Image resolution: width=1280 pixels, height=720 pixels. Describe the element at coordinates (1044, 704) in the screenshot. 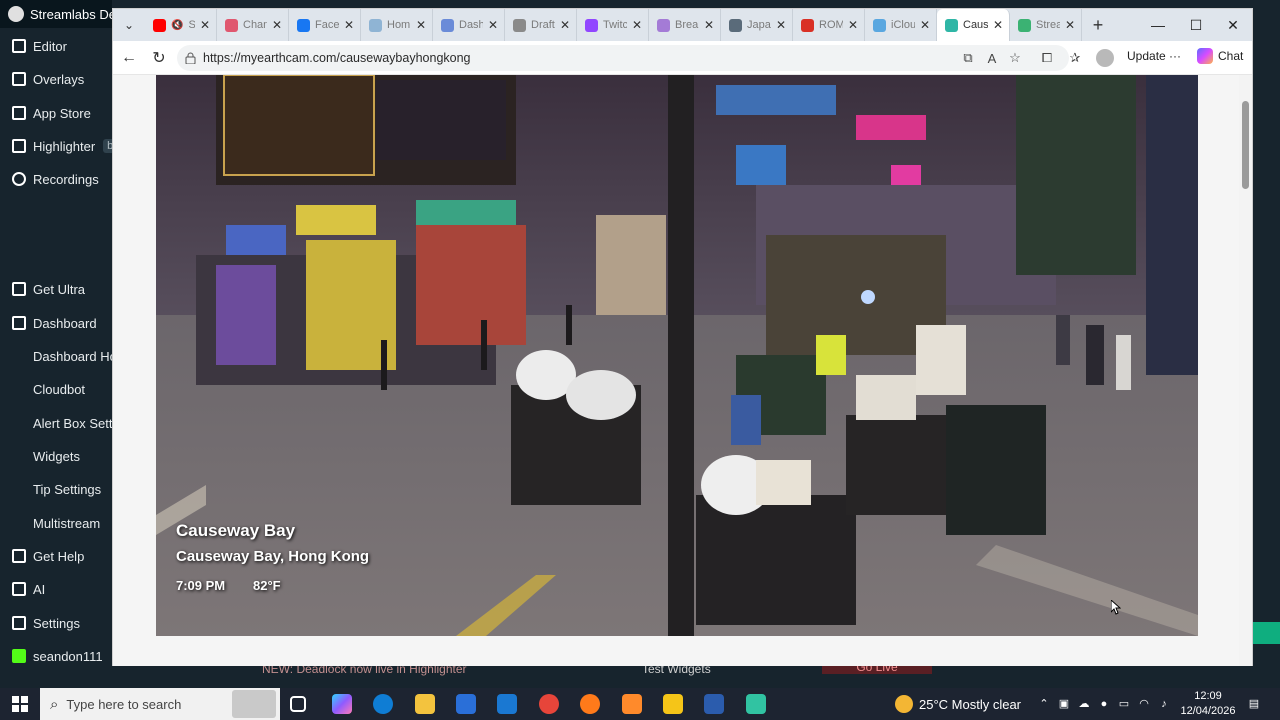

I see `tray-overflow-icon: ⌃` at that location.